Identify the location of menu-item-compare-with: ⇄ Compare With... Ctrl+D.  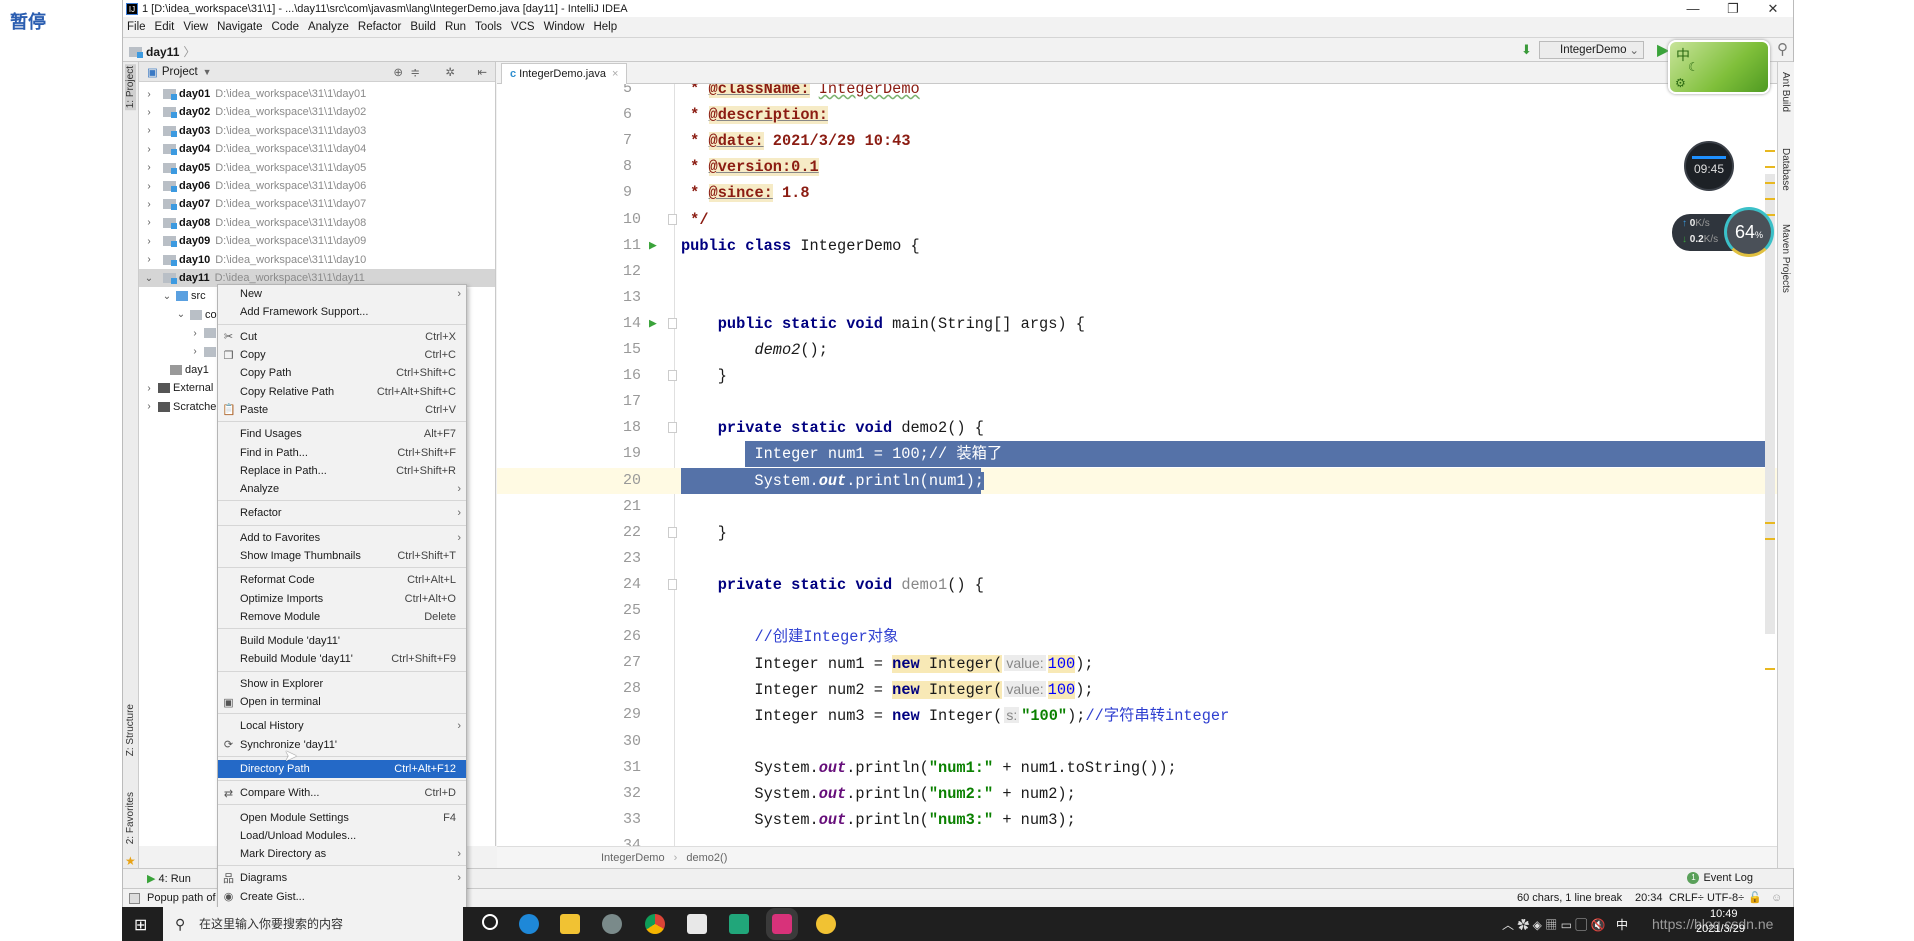
(342, 793).